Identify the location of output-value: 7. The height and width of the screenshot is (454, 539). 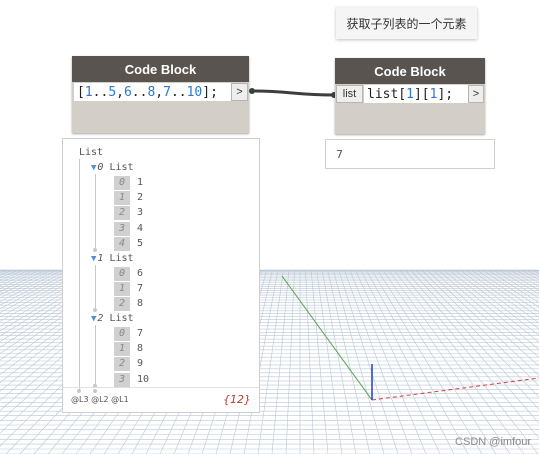
(339, 154).